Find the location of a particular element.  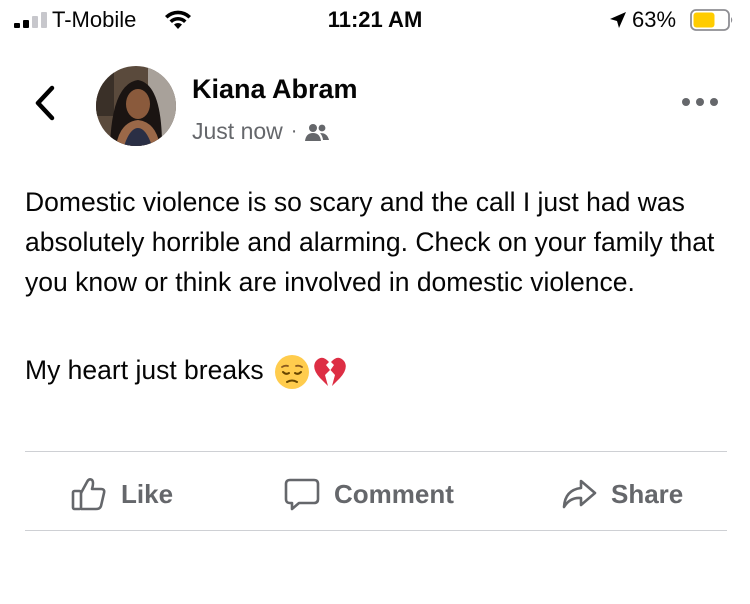

like-button: Like is located at coordinates (122, 494).